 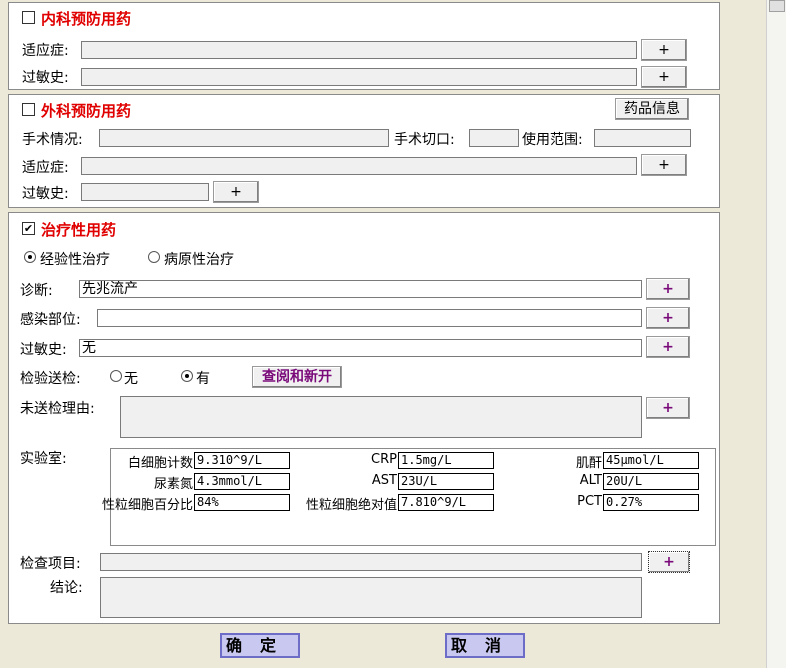 I want to click on surgery-field, so click(x=244, y=138).